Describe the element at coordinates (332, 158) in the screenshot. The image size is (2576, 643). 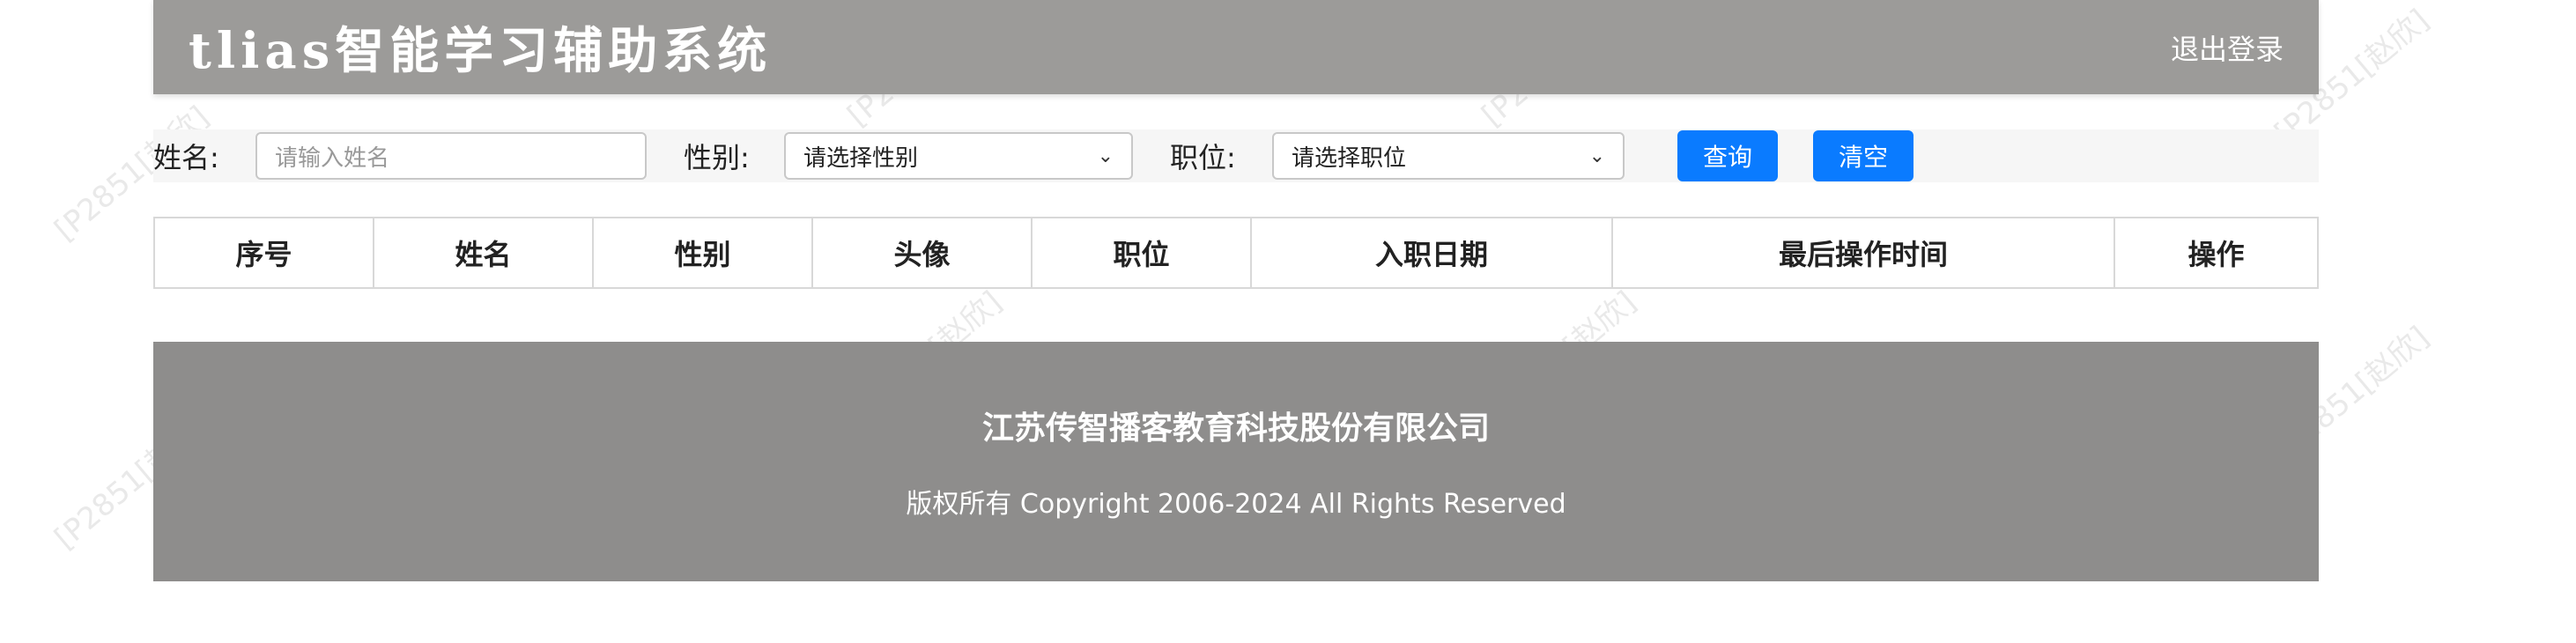
I see `name-input-placeholder: 请输入姓名` at that location.